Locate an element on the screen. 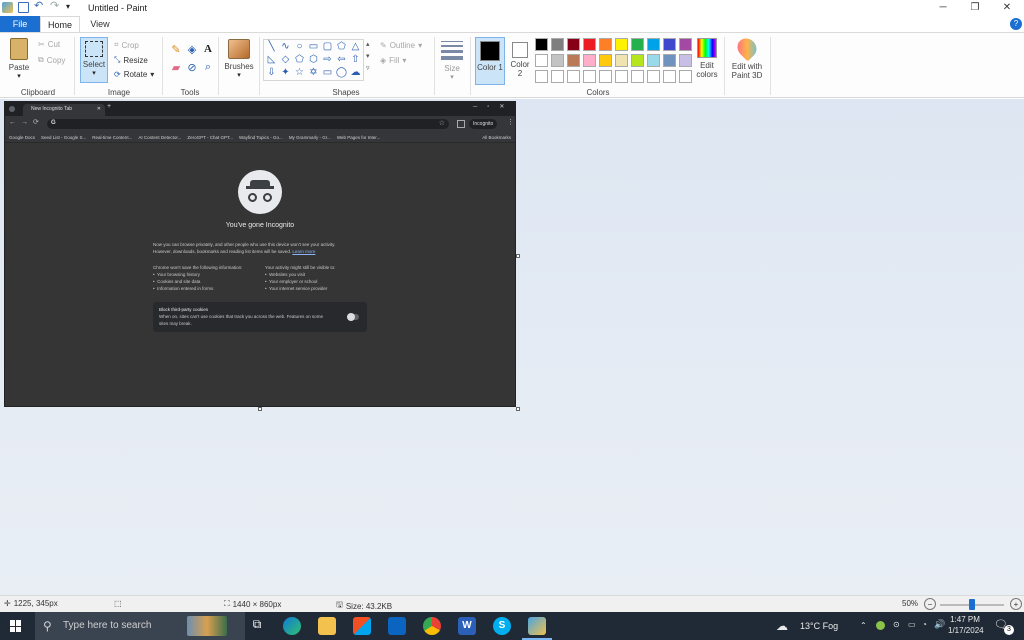 The image size is (1024, 640). triangle-shape-icon: △ is located at coordinates (355, 47).